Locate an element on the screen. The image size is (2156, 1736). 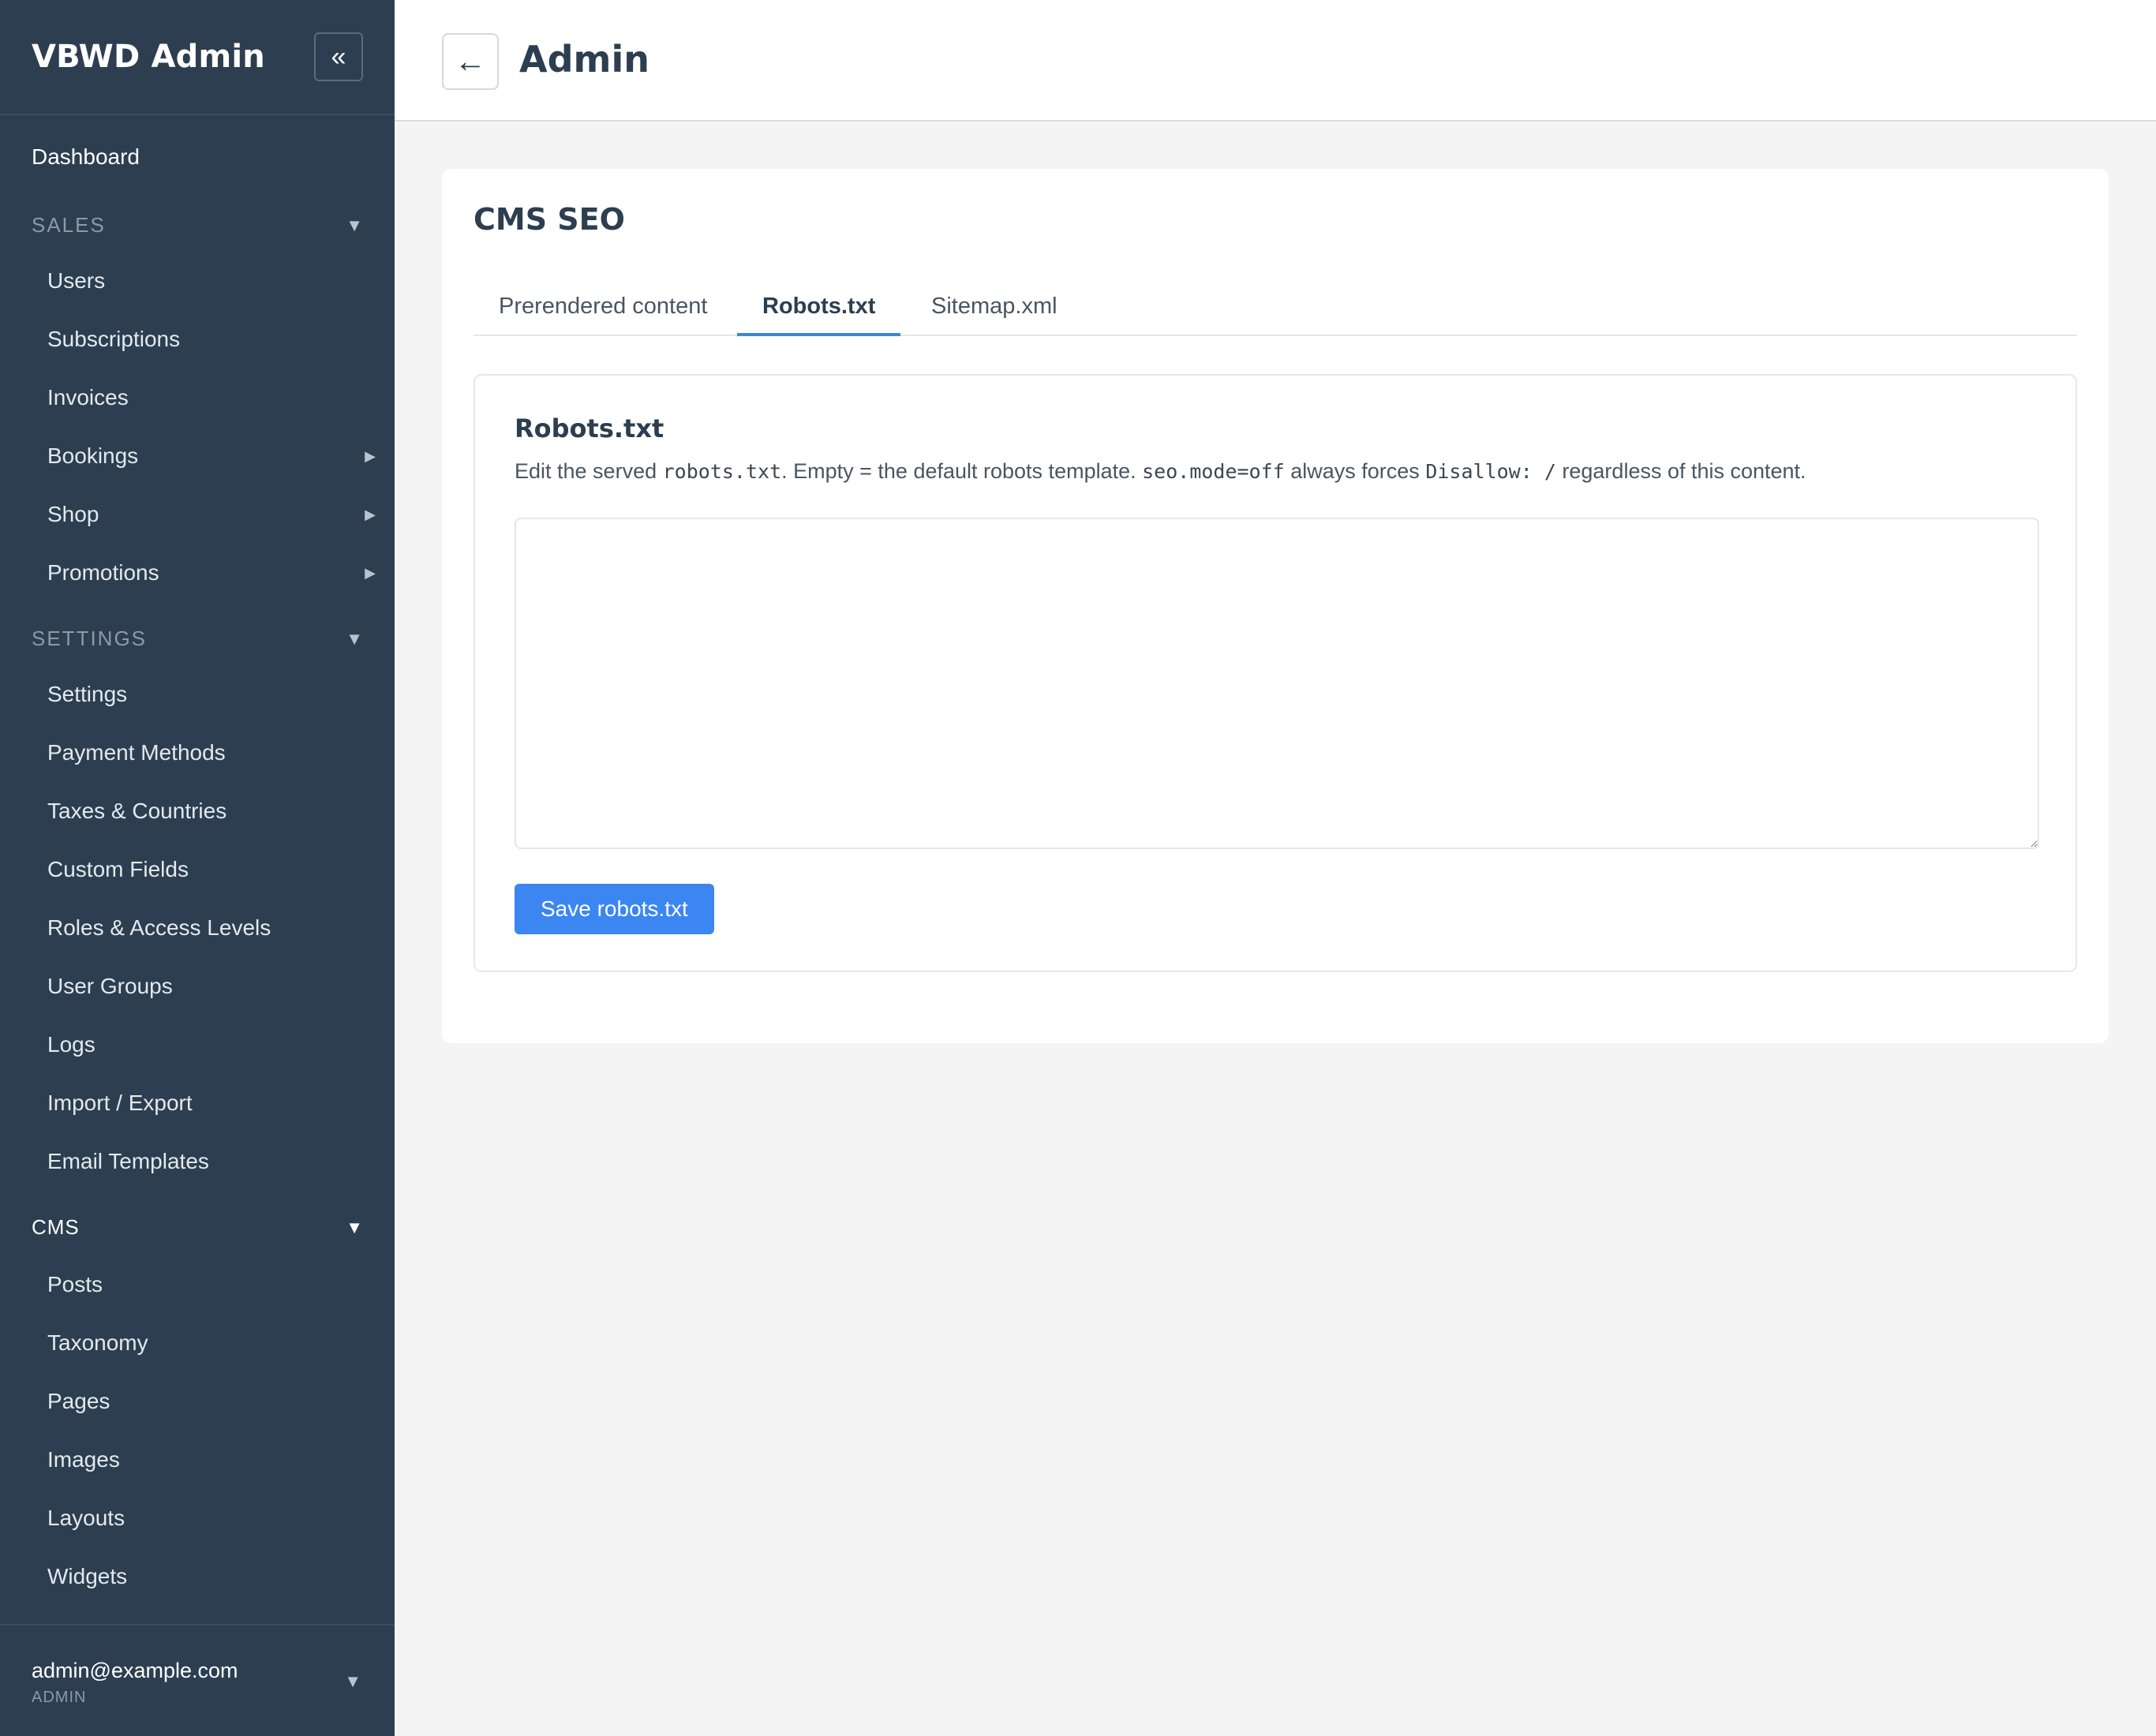
sidebar-item-pages: Pages is located at coordinates (212, 1401).